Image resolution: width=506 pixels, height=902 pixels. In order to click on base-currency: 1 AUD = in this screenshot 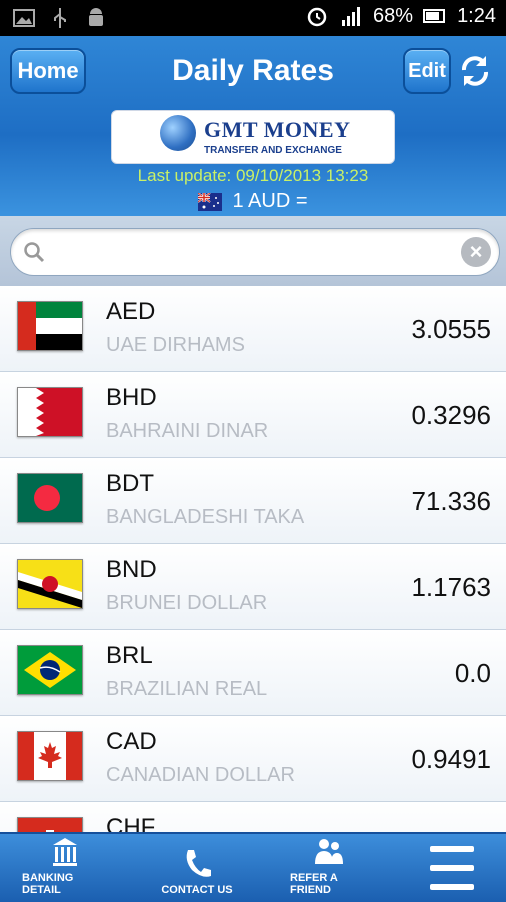, I will do `click(253, 201)`.